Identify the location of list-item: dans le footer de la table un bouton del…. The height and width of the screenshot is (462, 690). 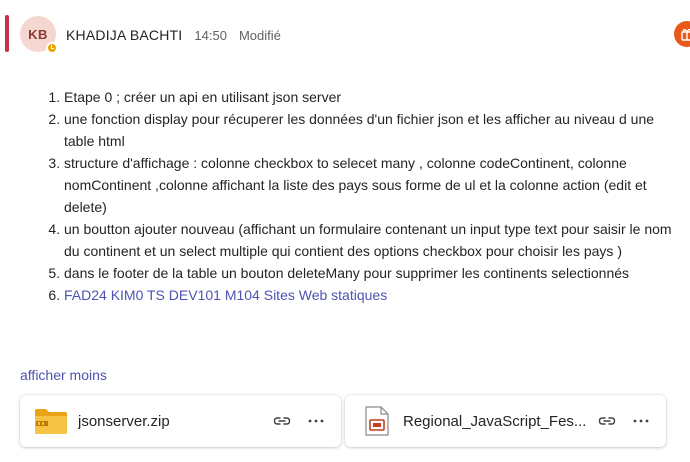
(368, 273).